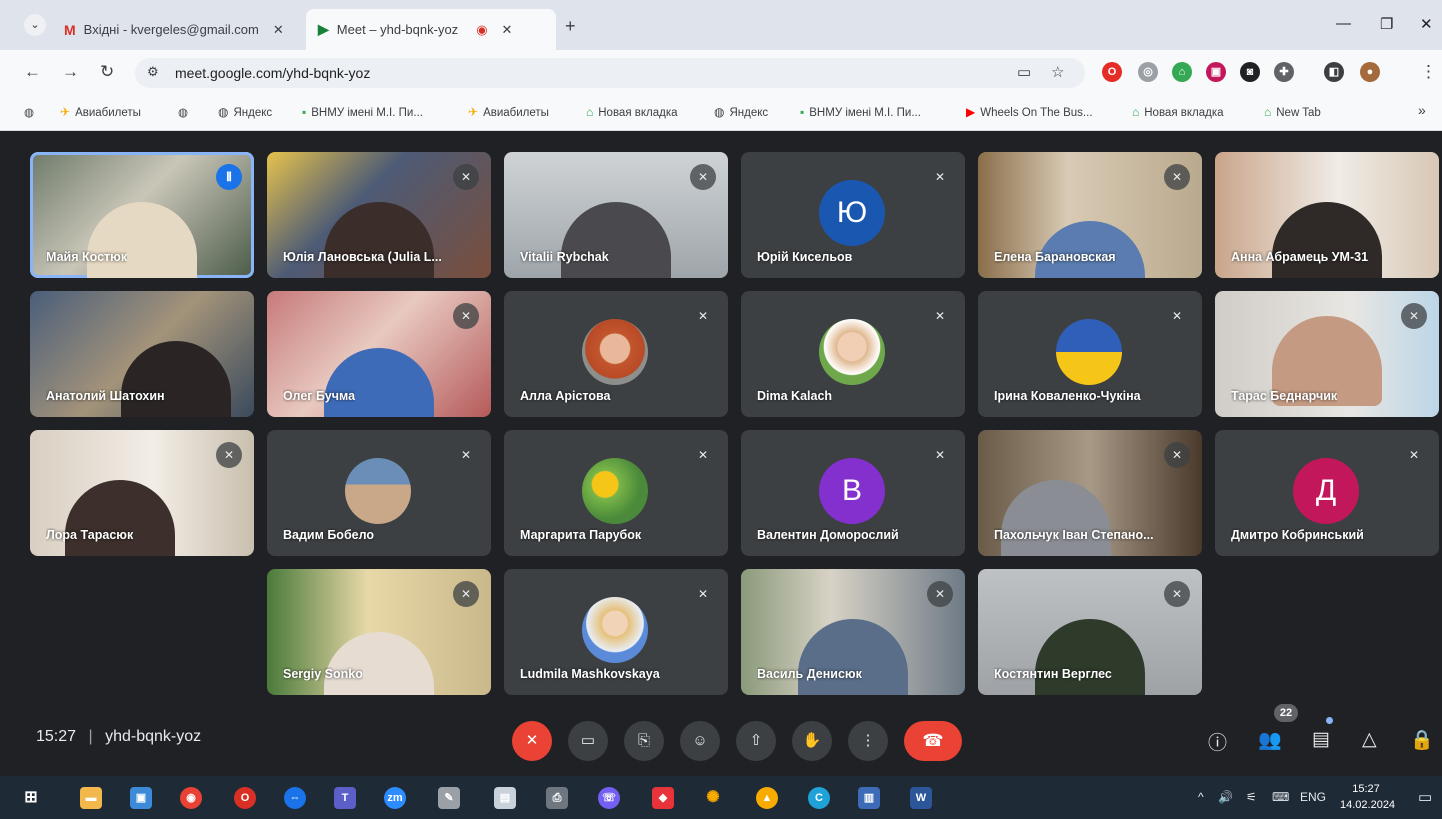 Image resolution: width=1442 pixels, height=819 pixels. What do you see at coordinates (812, 741) in the screenshot?
I see `raise-hand-button: ✋` at bounding box center [812, 741].